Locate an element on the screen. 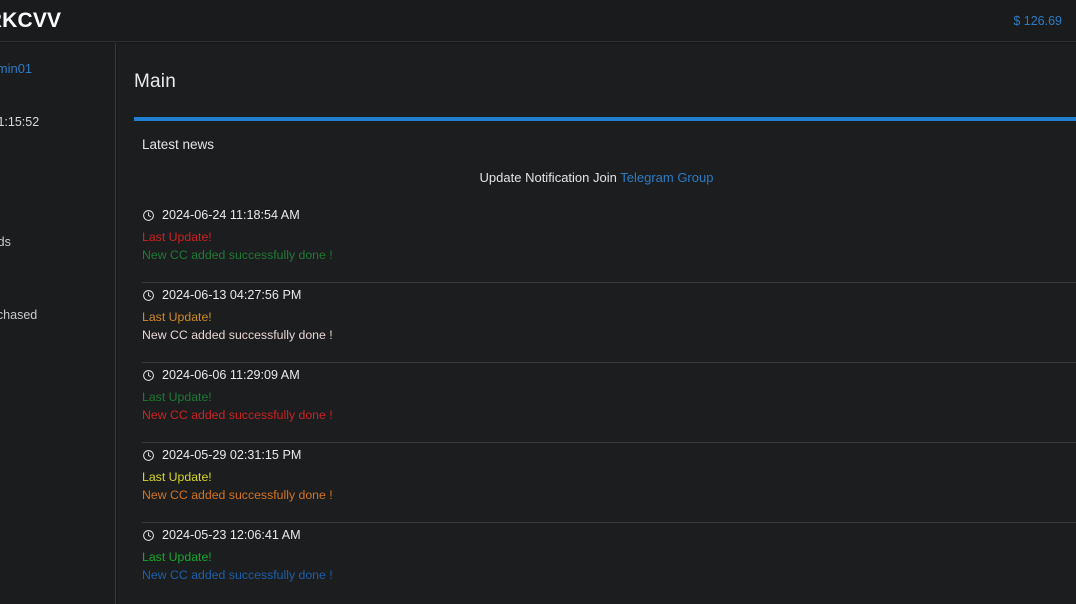 This screenshot has height=604, width=1076. latest-news-heading: Latest news is located at coordinates (178, 144).